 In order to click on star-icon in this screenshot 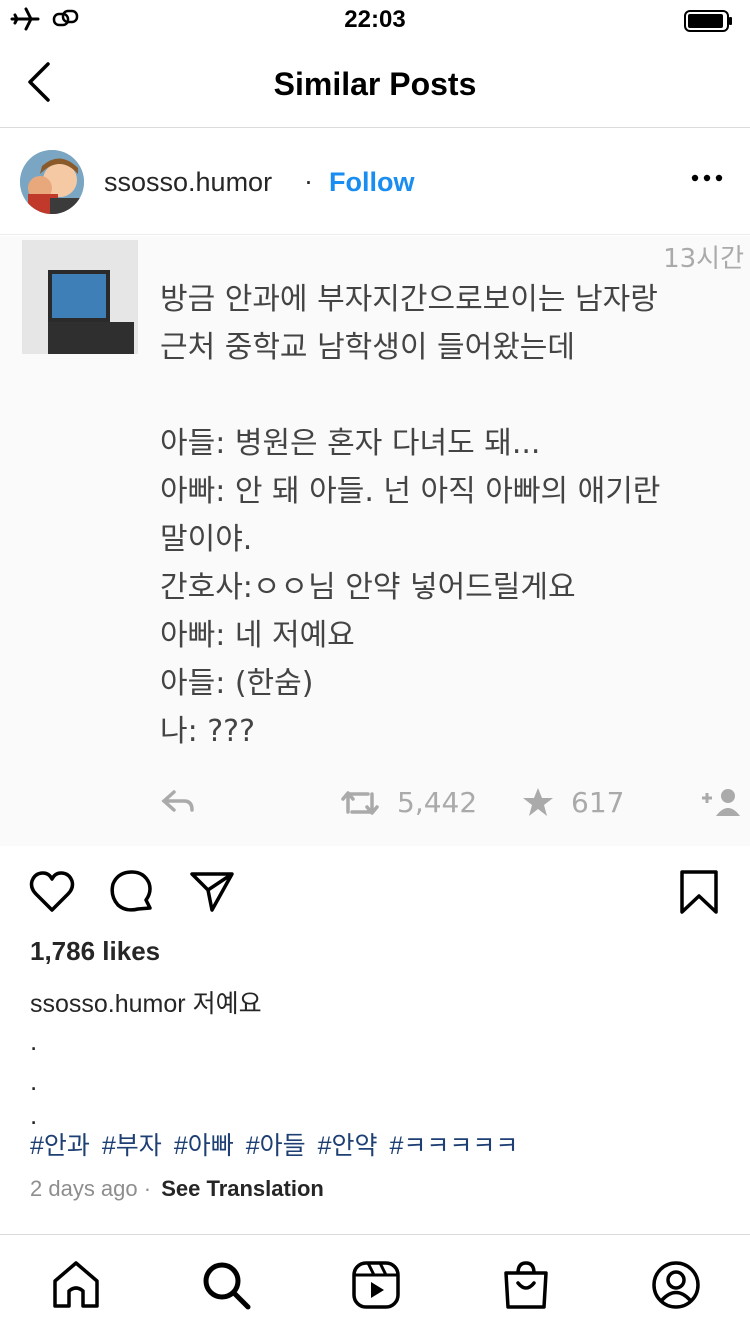, I will do `click(538, 802)`.